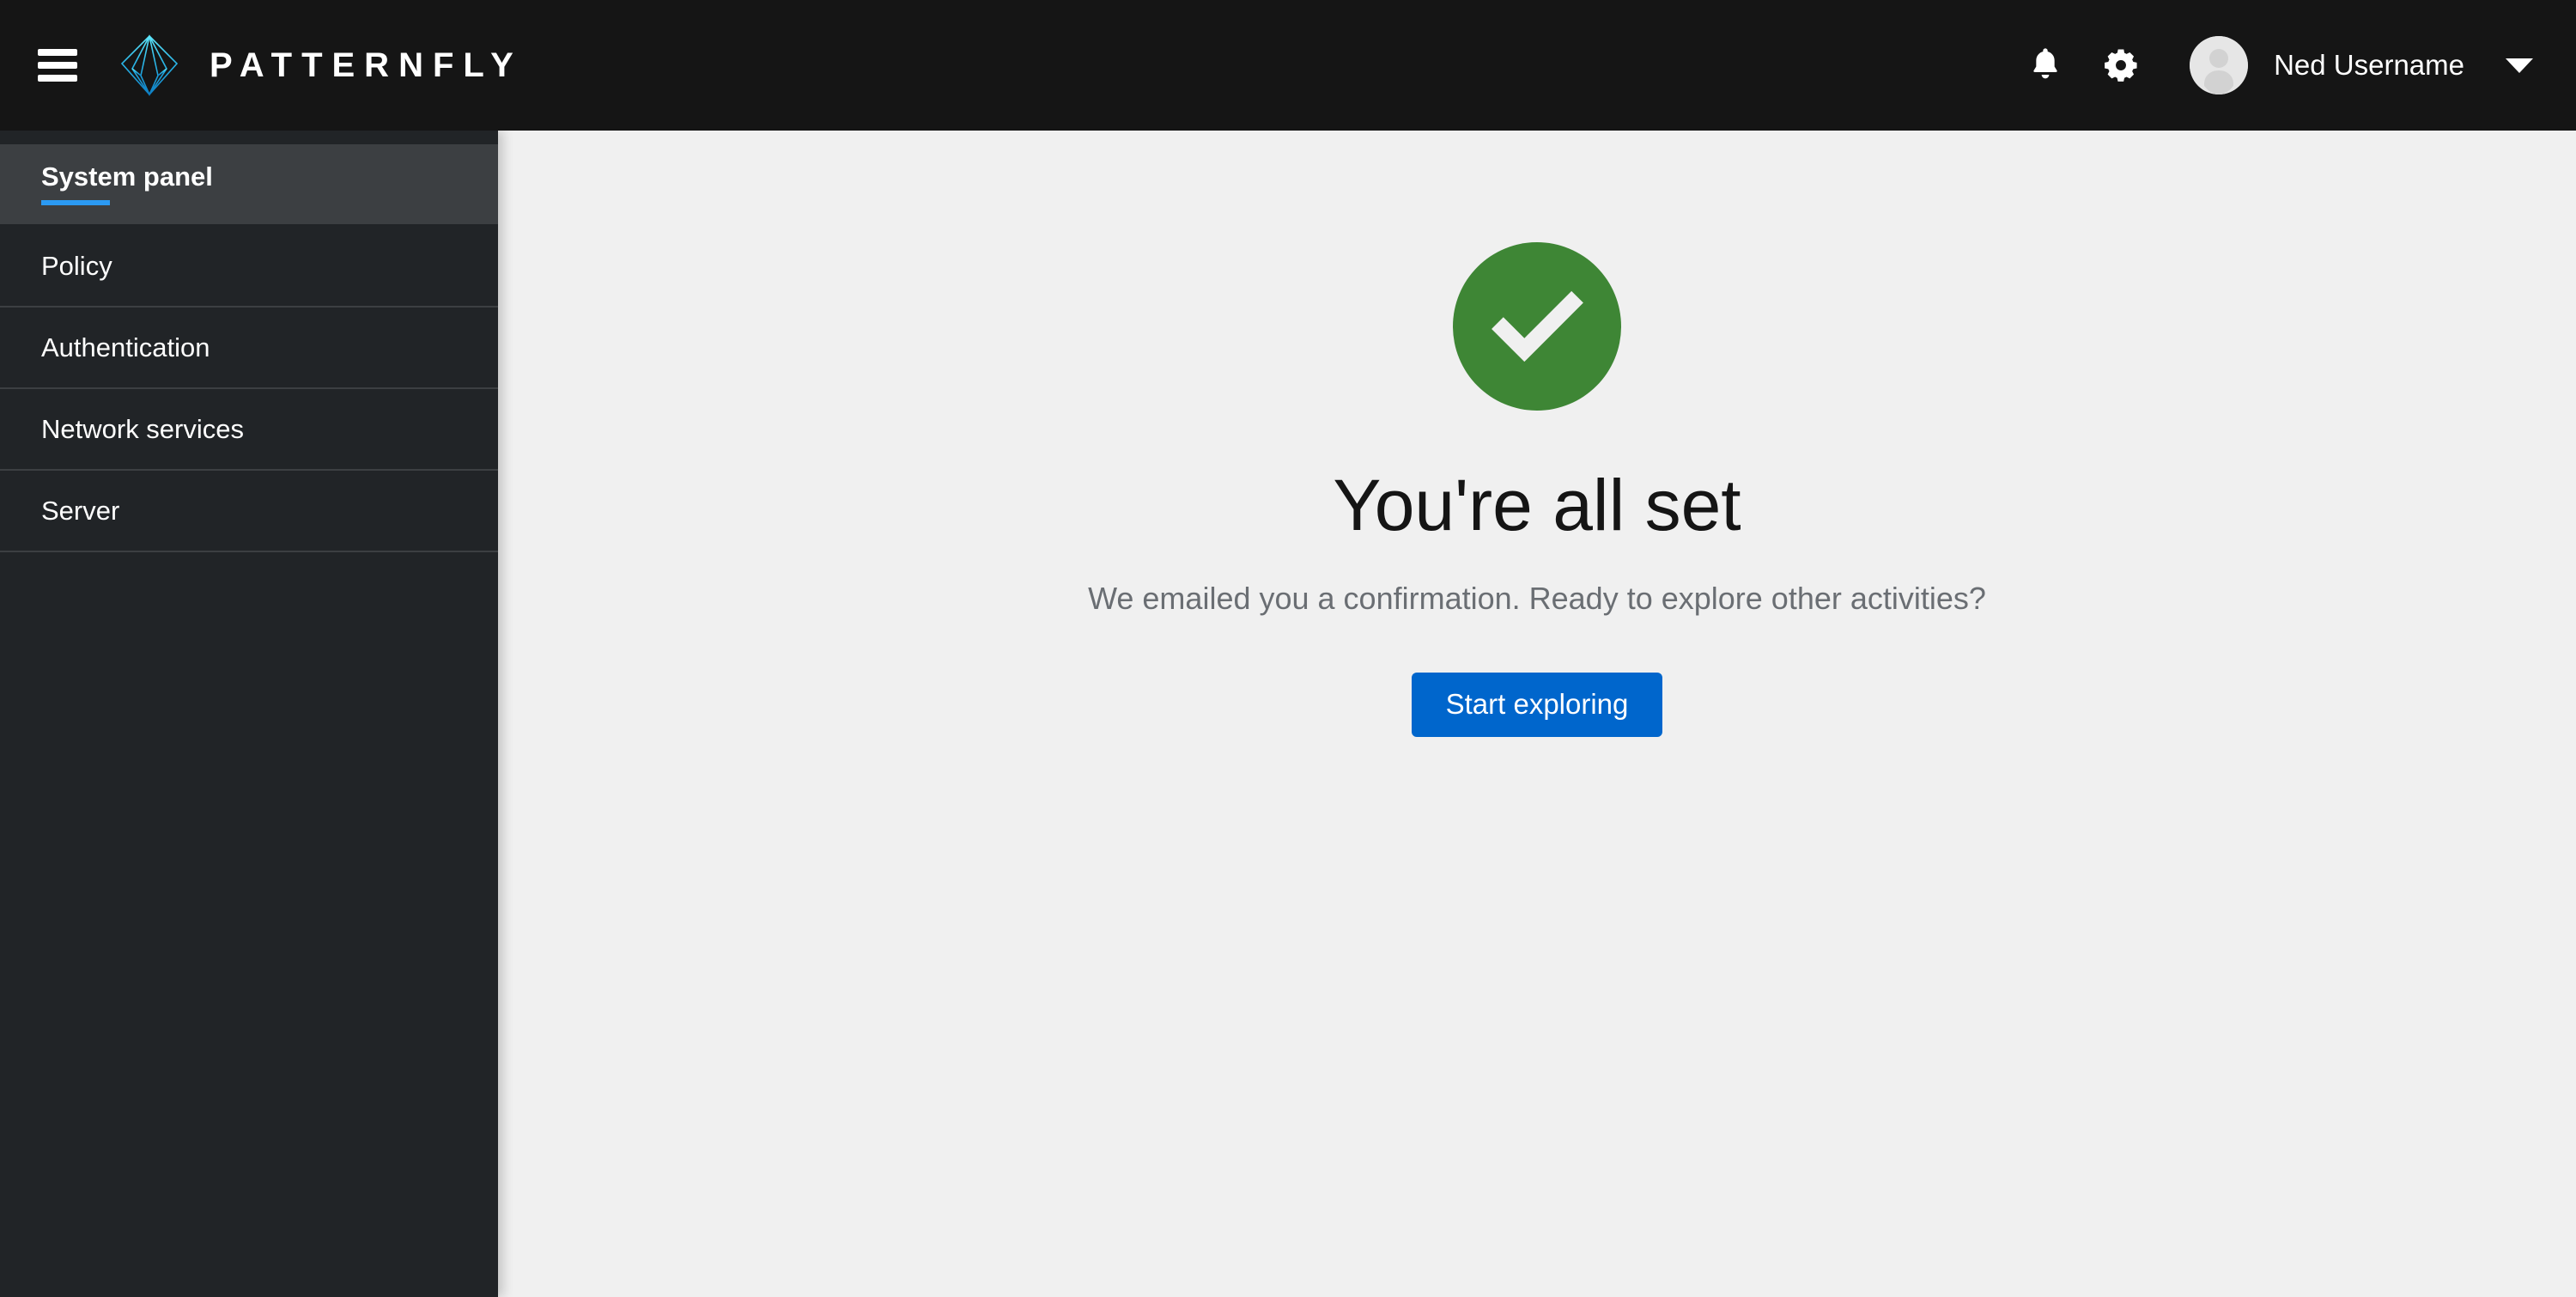 The image size is (2576, 1297). I want to click on sidebar-item-policy: Policy, so click(249, 267).